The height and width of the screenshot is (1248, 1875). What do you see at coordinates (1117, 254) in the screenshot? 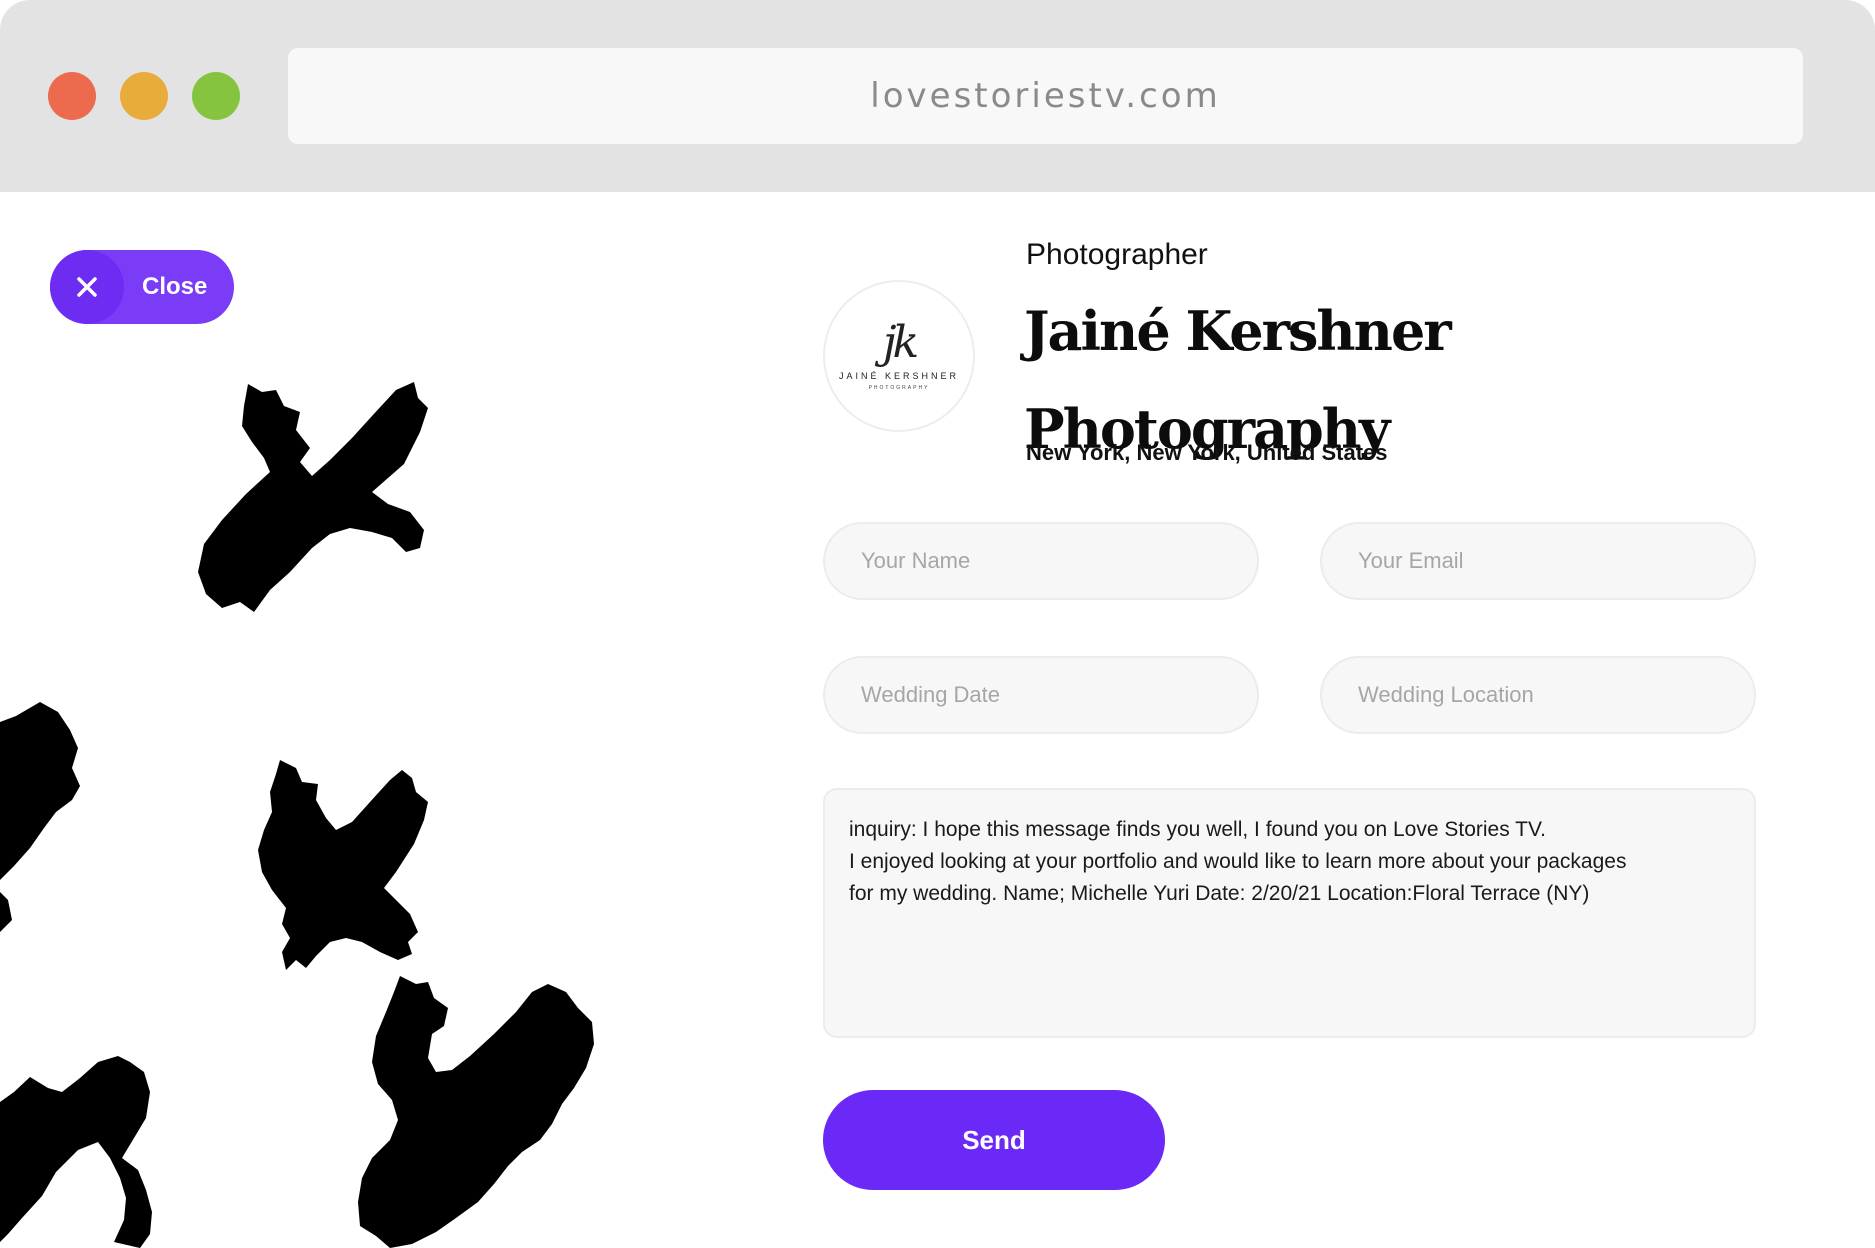
I see `profile-role: Photographer` at bounding box center [1117, 254].